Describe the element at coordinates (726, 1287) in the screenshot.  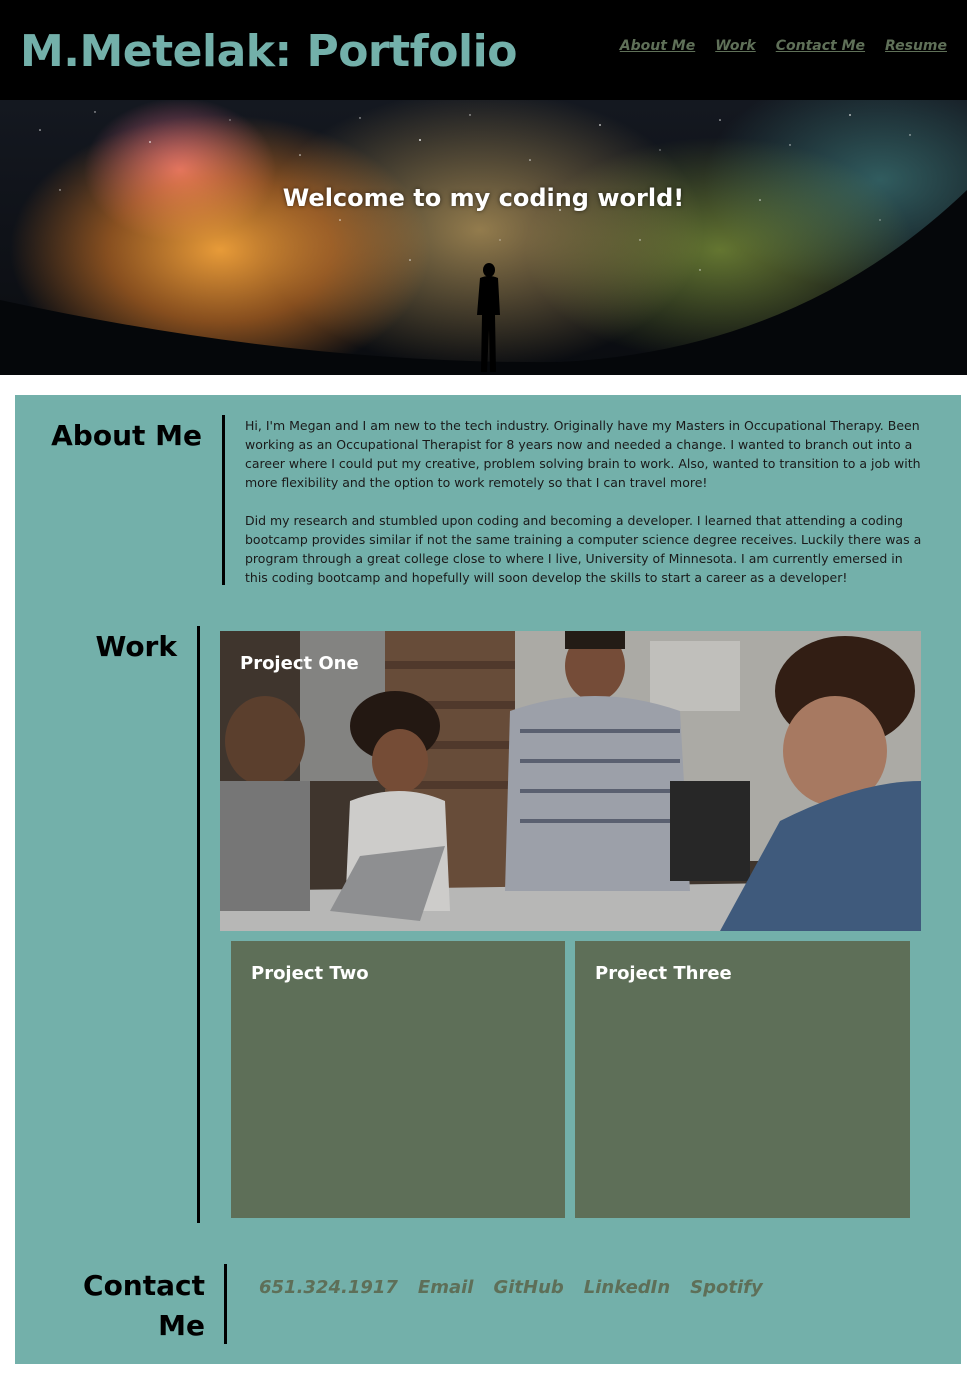
I see `contact-spotify-link: Spotify` at that location.